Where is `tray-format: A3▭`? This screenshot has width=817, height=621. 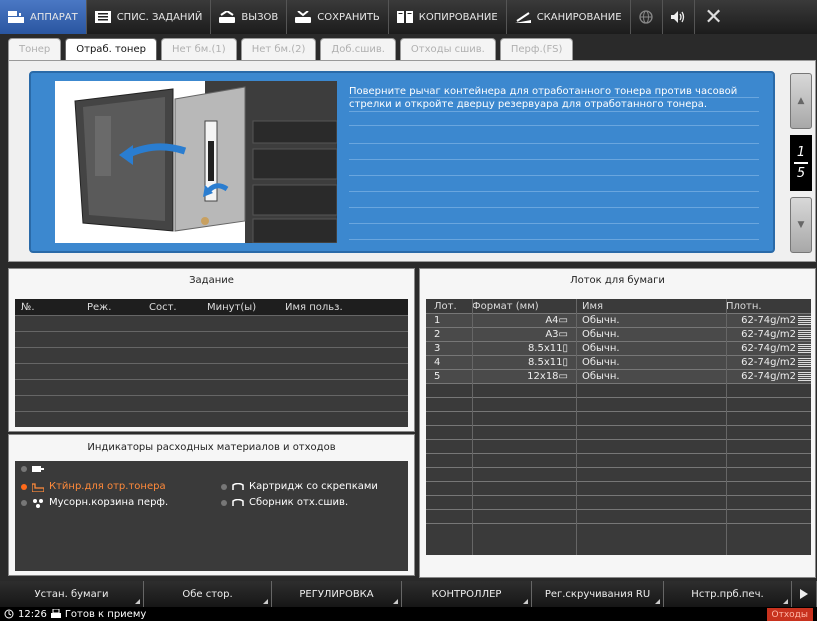 tray-format: A3▭ is located at coordinates (524, 334).